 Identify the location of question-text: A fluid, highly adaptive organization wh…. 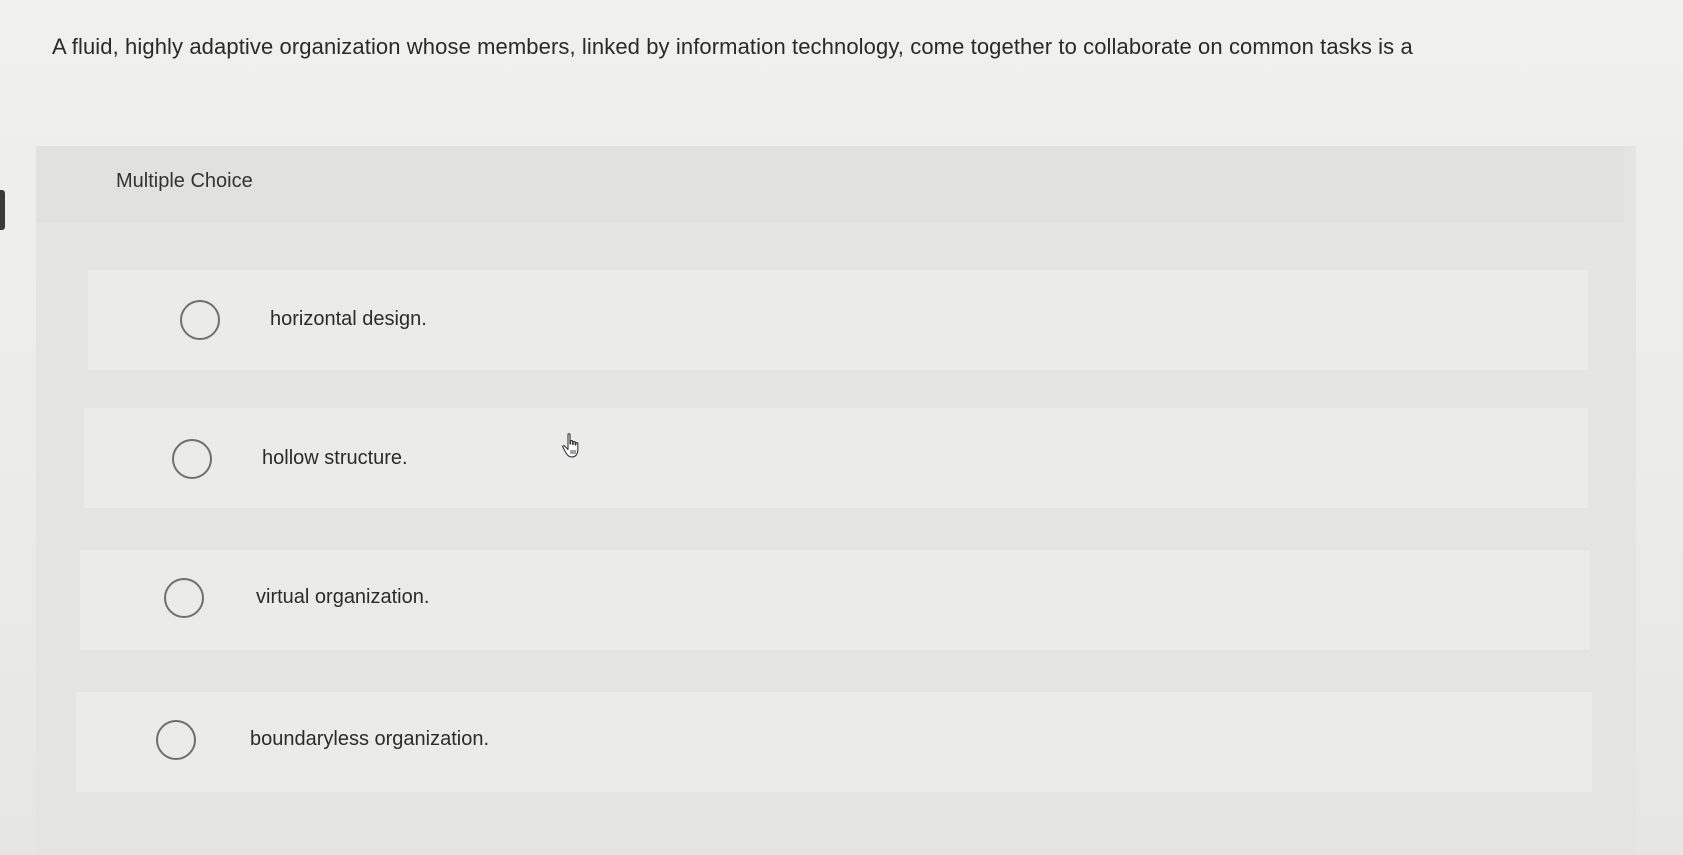
(732, 46).